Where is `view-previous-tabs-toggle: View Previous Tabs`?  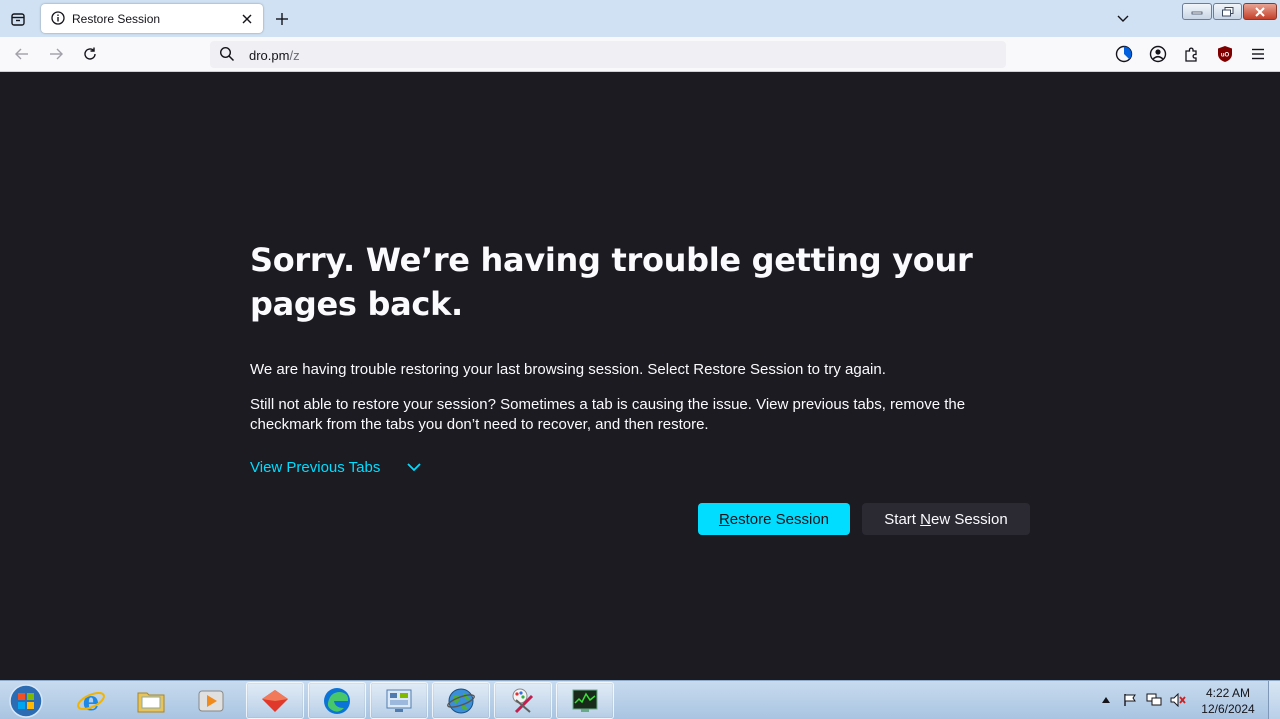 view-previous-tabs-toggle: View Previous Tabs is located at coordinates (336, 467).